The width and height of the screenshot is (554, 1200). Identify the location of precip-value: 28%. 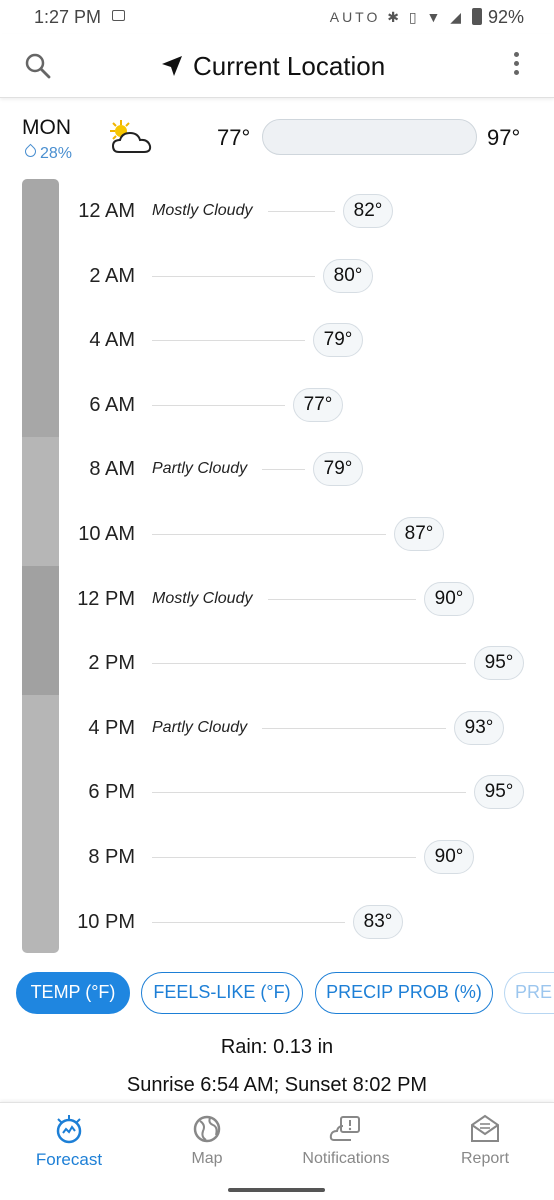
(56, 153).